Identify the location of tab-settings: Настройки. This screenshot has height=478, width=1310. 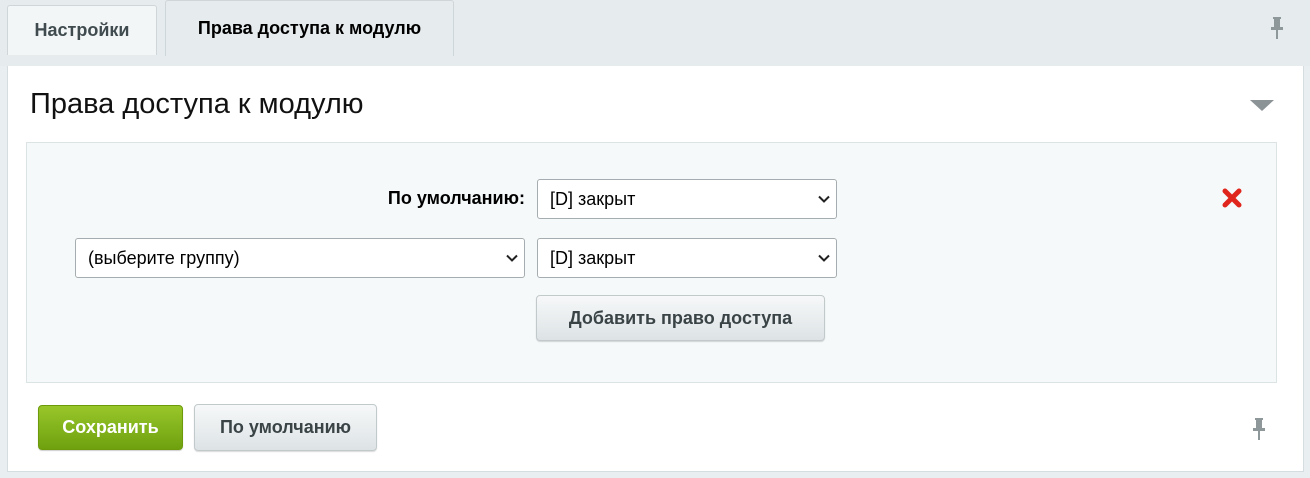
(82, 30).